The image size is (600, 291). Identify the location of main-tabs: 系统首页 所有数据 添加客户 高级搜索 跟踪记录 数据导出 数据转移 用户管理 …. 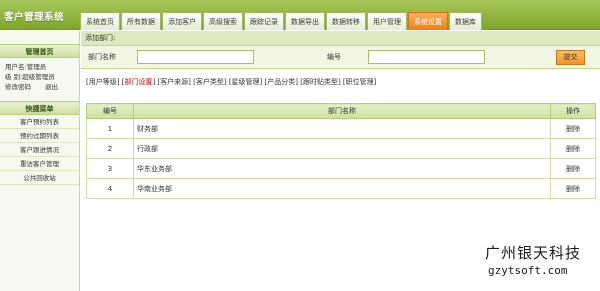
(281, 21).